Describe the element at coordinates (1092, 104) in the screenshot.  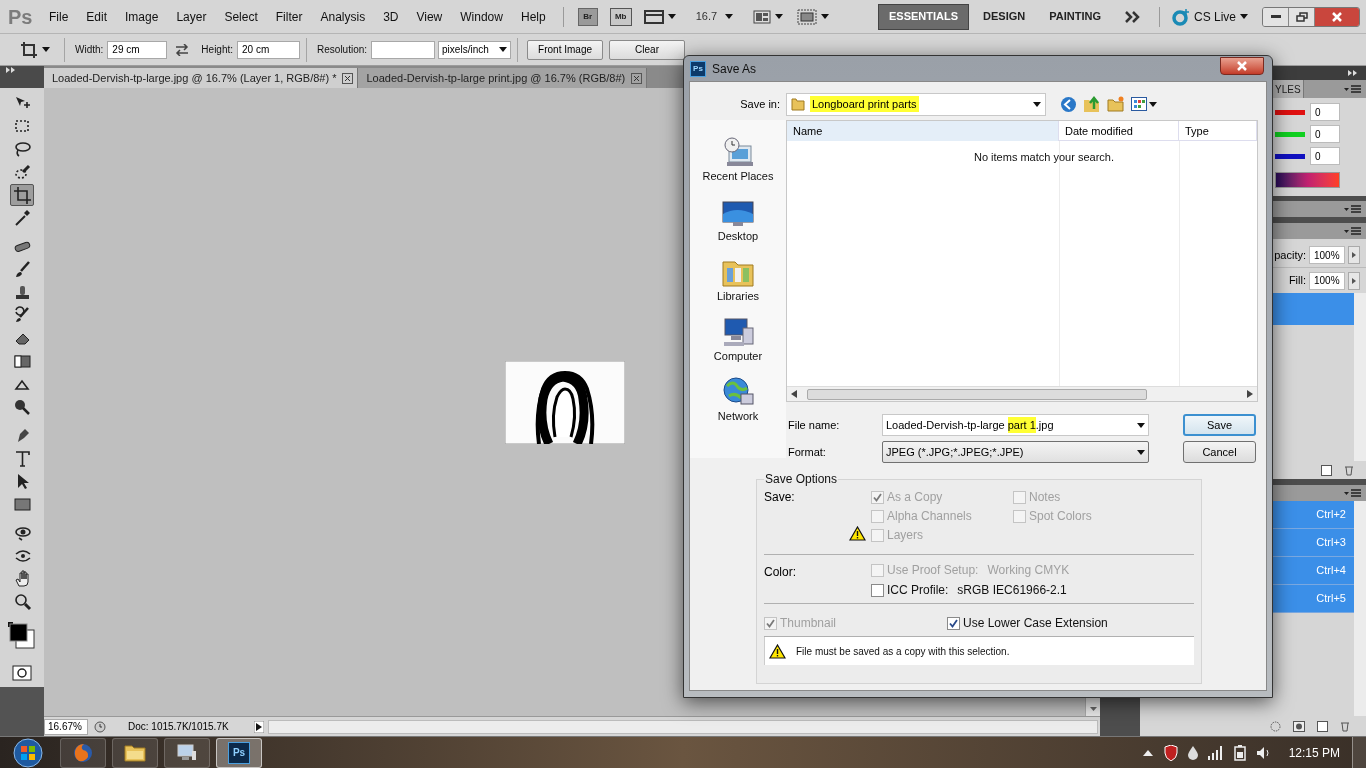
I see `up-folder-icon` at that location.